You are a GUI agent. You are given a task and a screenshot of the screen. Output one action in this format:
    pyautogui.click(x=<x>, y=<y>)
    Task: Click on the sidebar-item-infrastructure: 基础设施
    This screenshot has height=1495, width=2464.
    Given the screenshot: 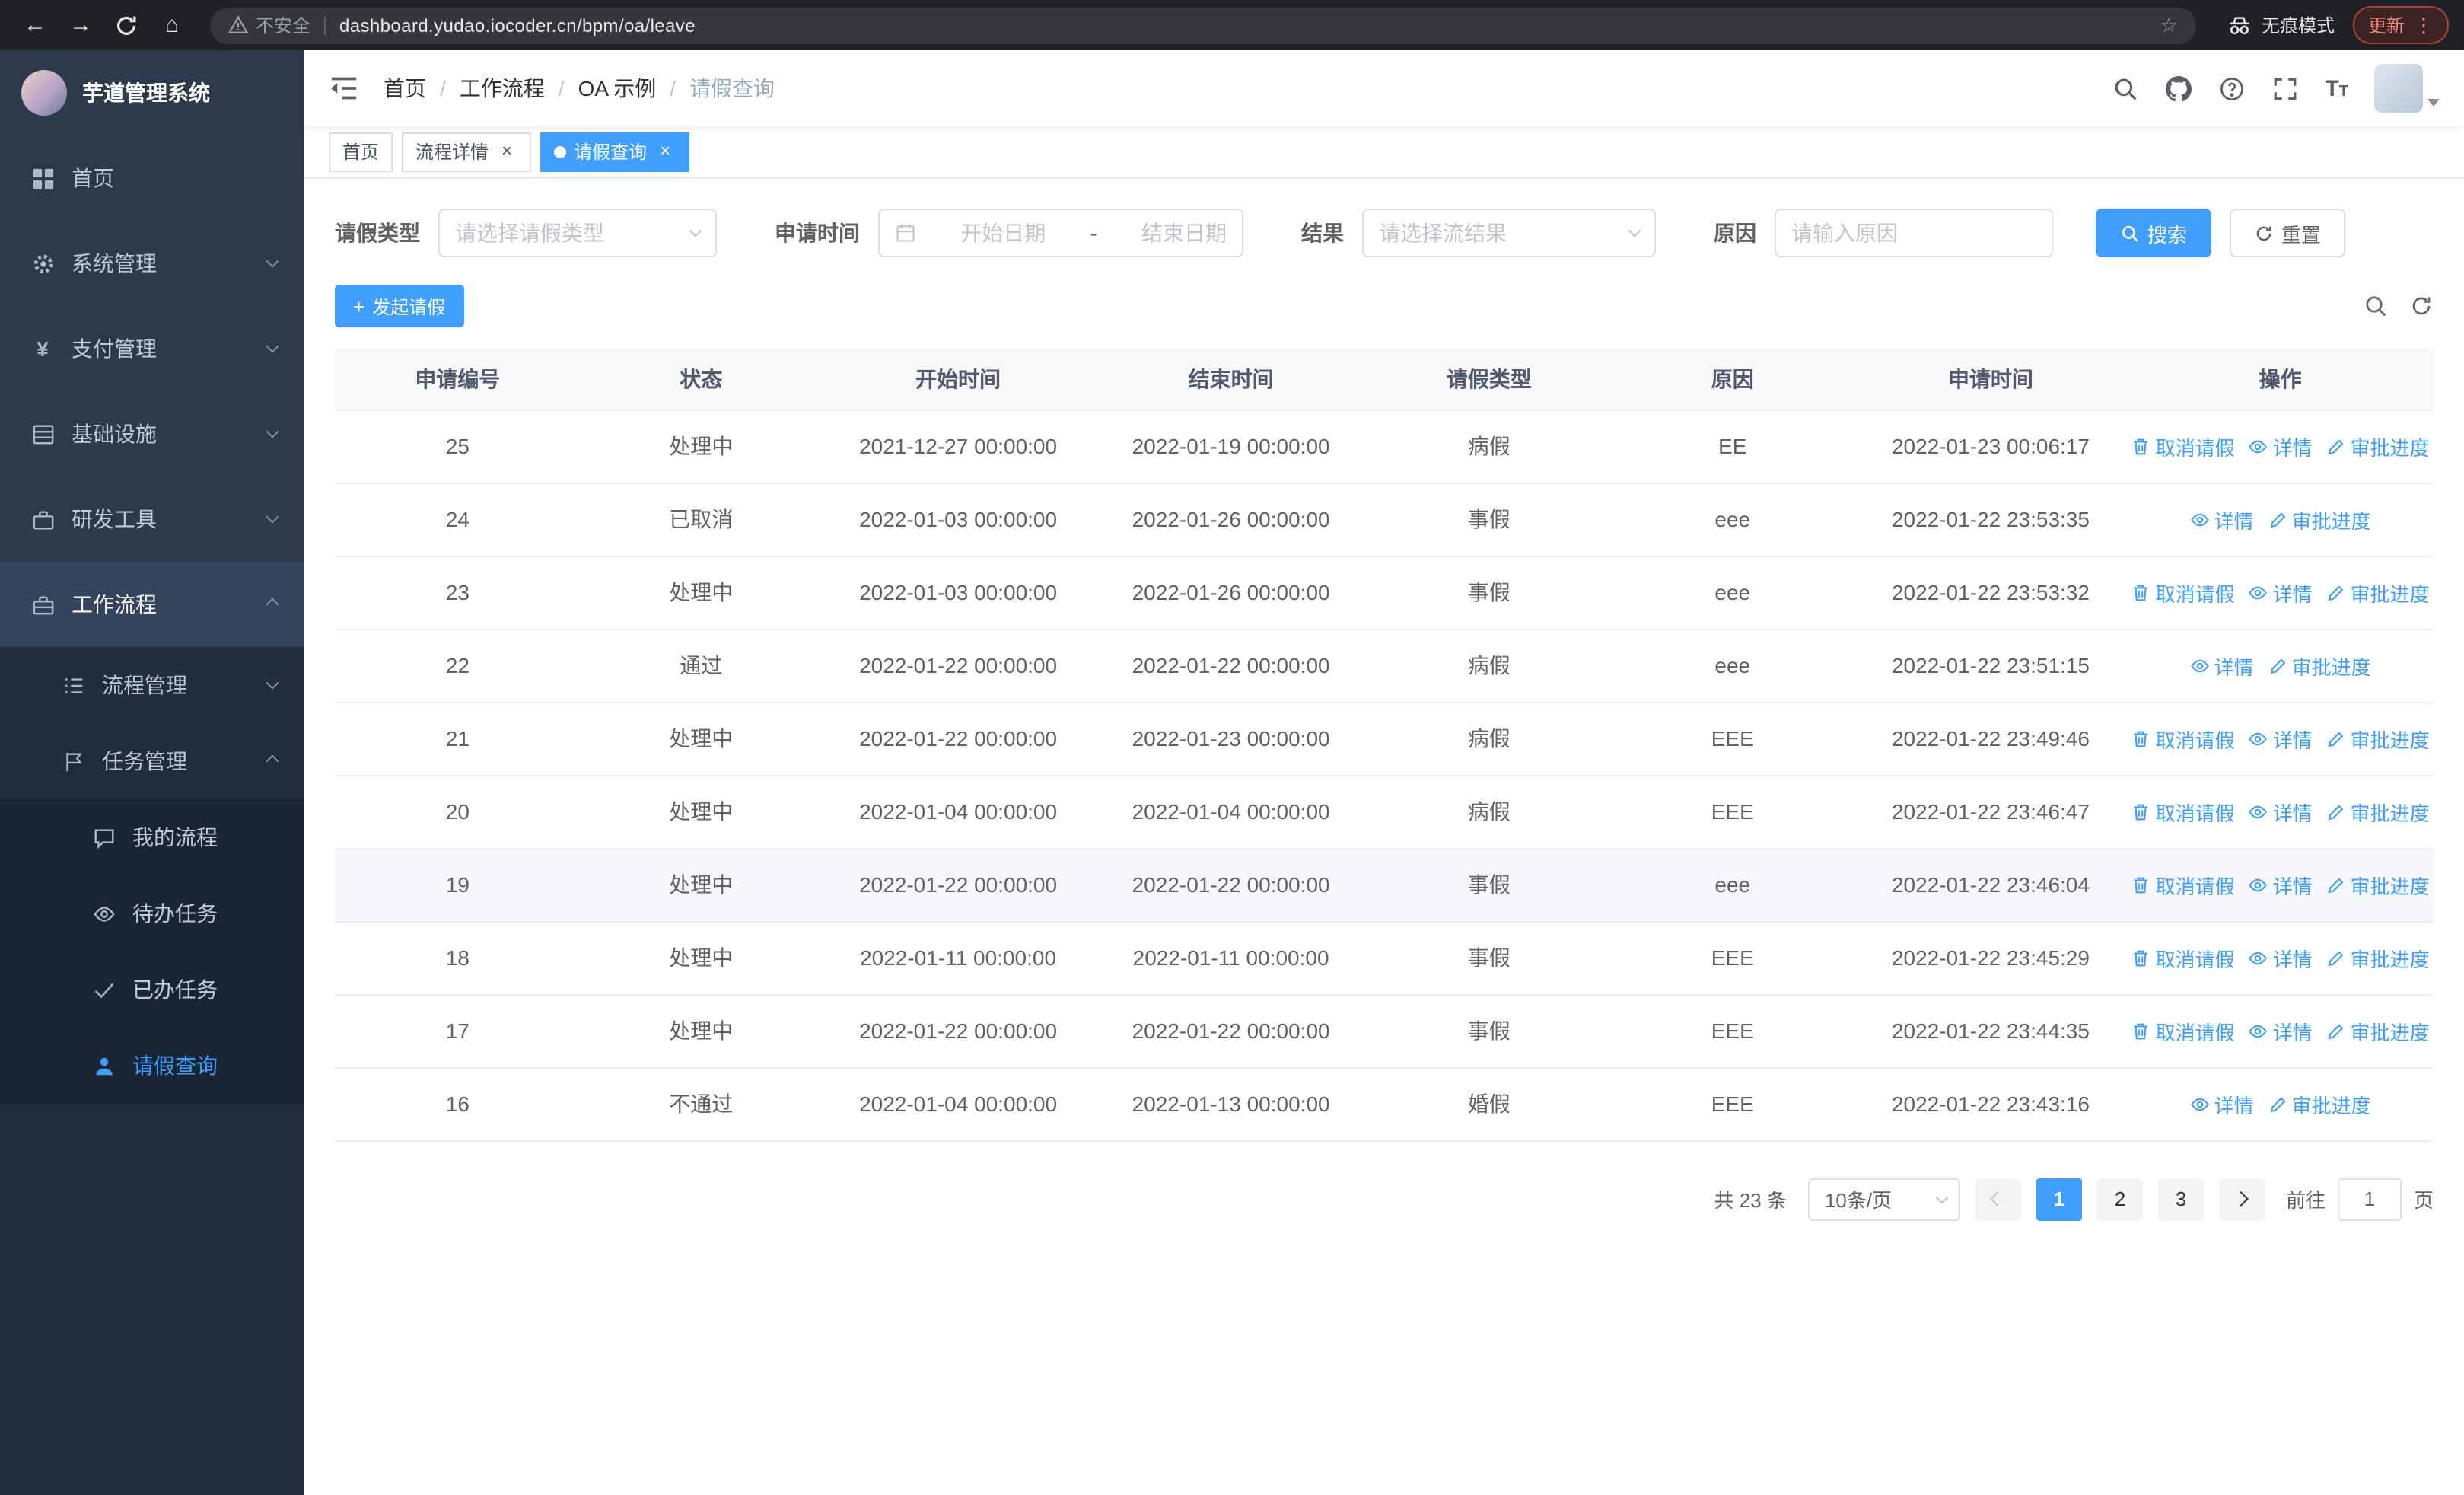 What is the action you would take?
    pyautogui.click(x=152, y=434)
    